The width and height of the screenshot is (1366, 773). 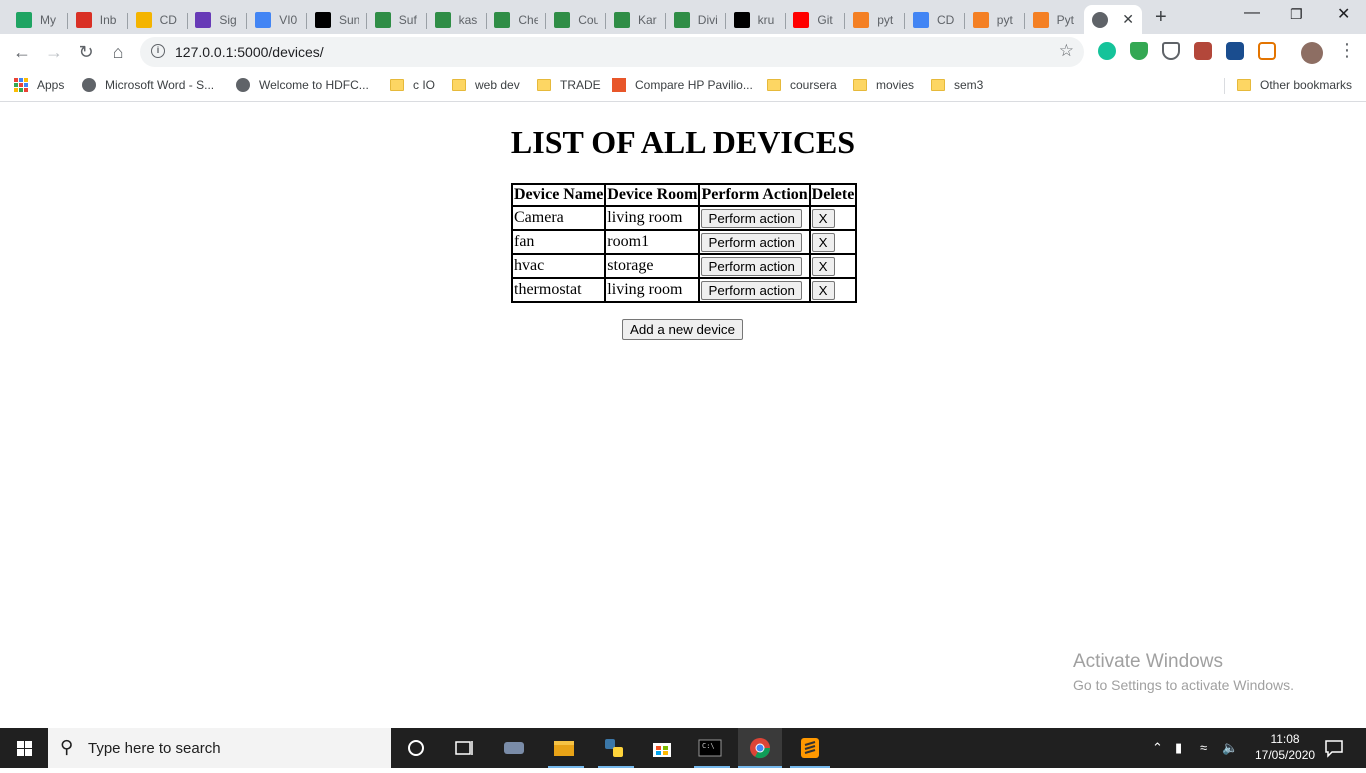 I want to click on bookmark-star-icon: ☆, so click(x=1066, y=51).